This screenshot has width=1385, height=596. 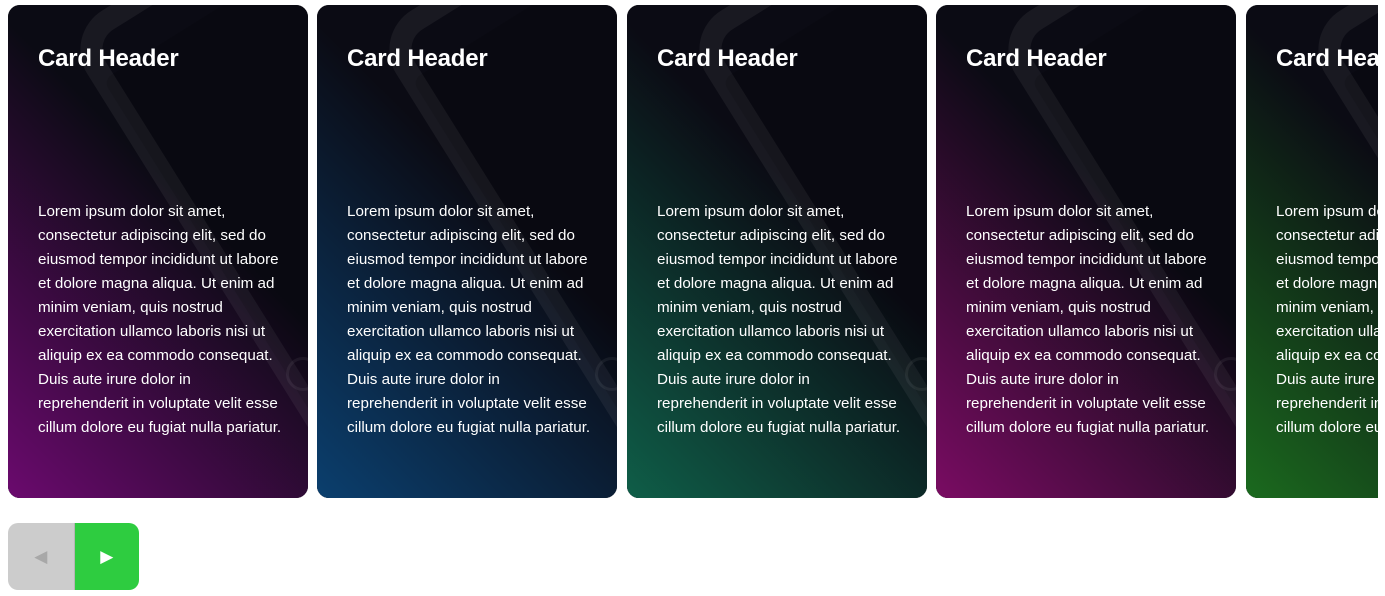 I want to click on triangle-right-icon: ▶, so click(x=107, y=556).